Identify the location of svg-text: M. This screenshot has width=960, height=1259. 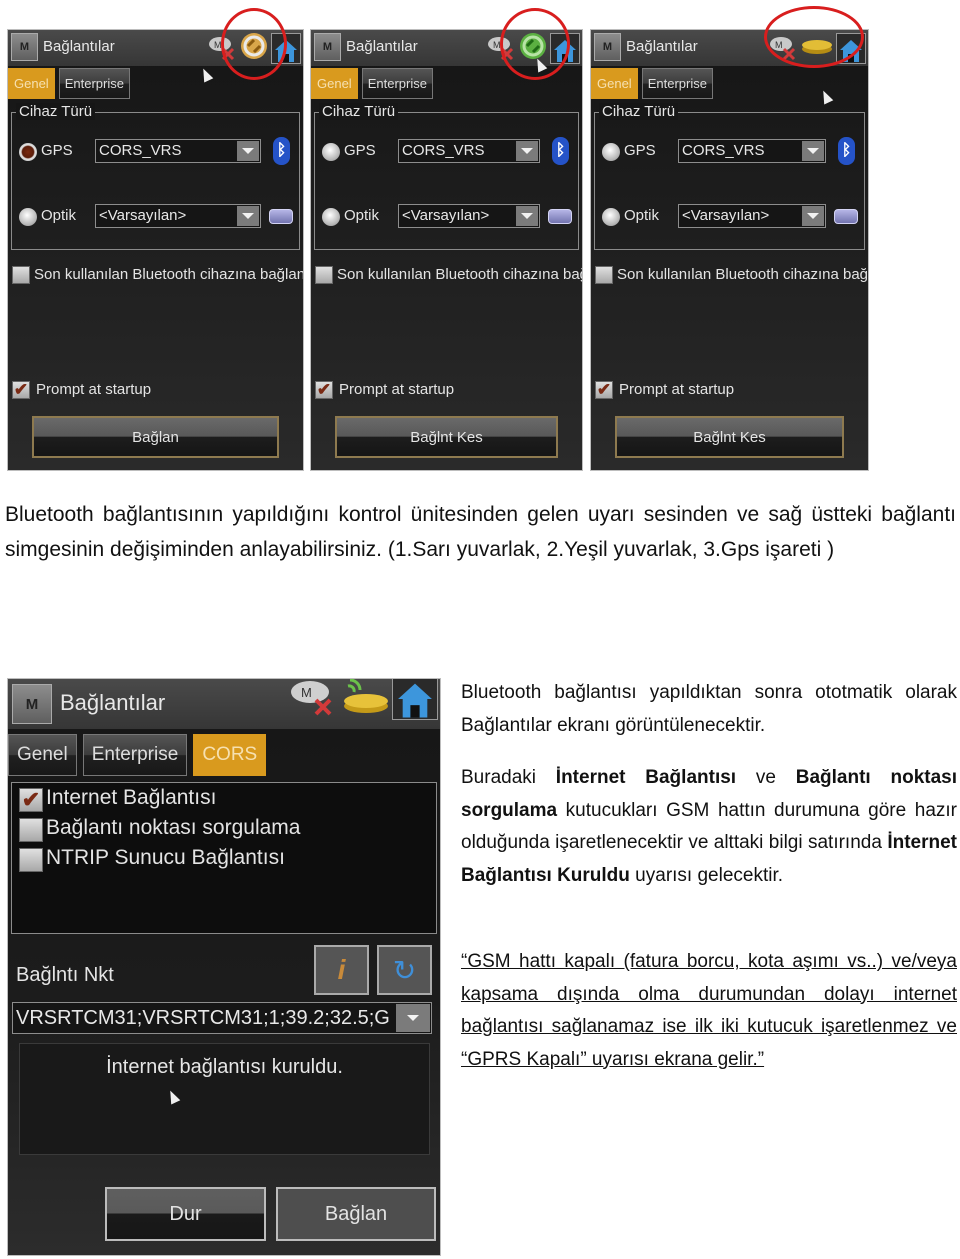
(306, 692).